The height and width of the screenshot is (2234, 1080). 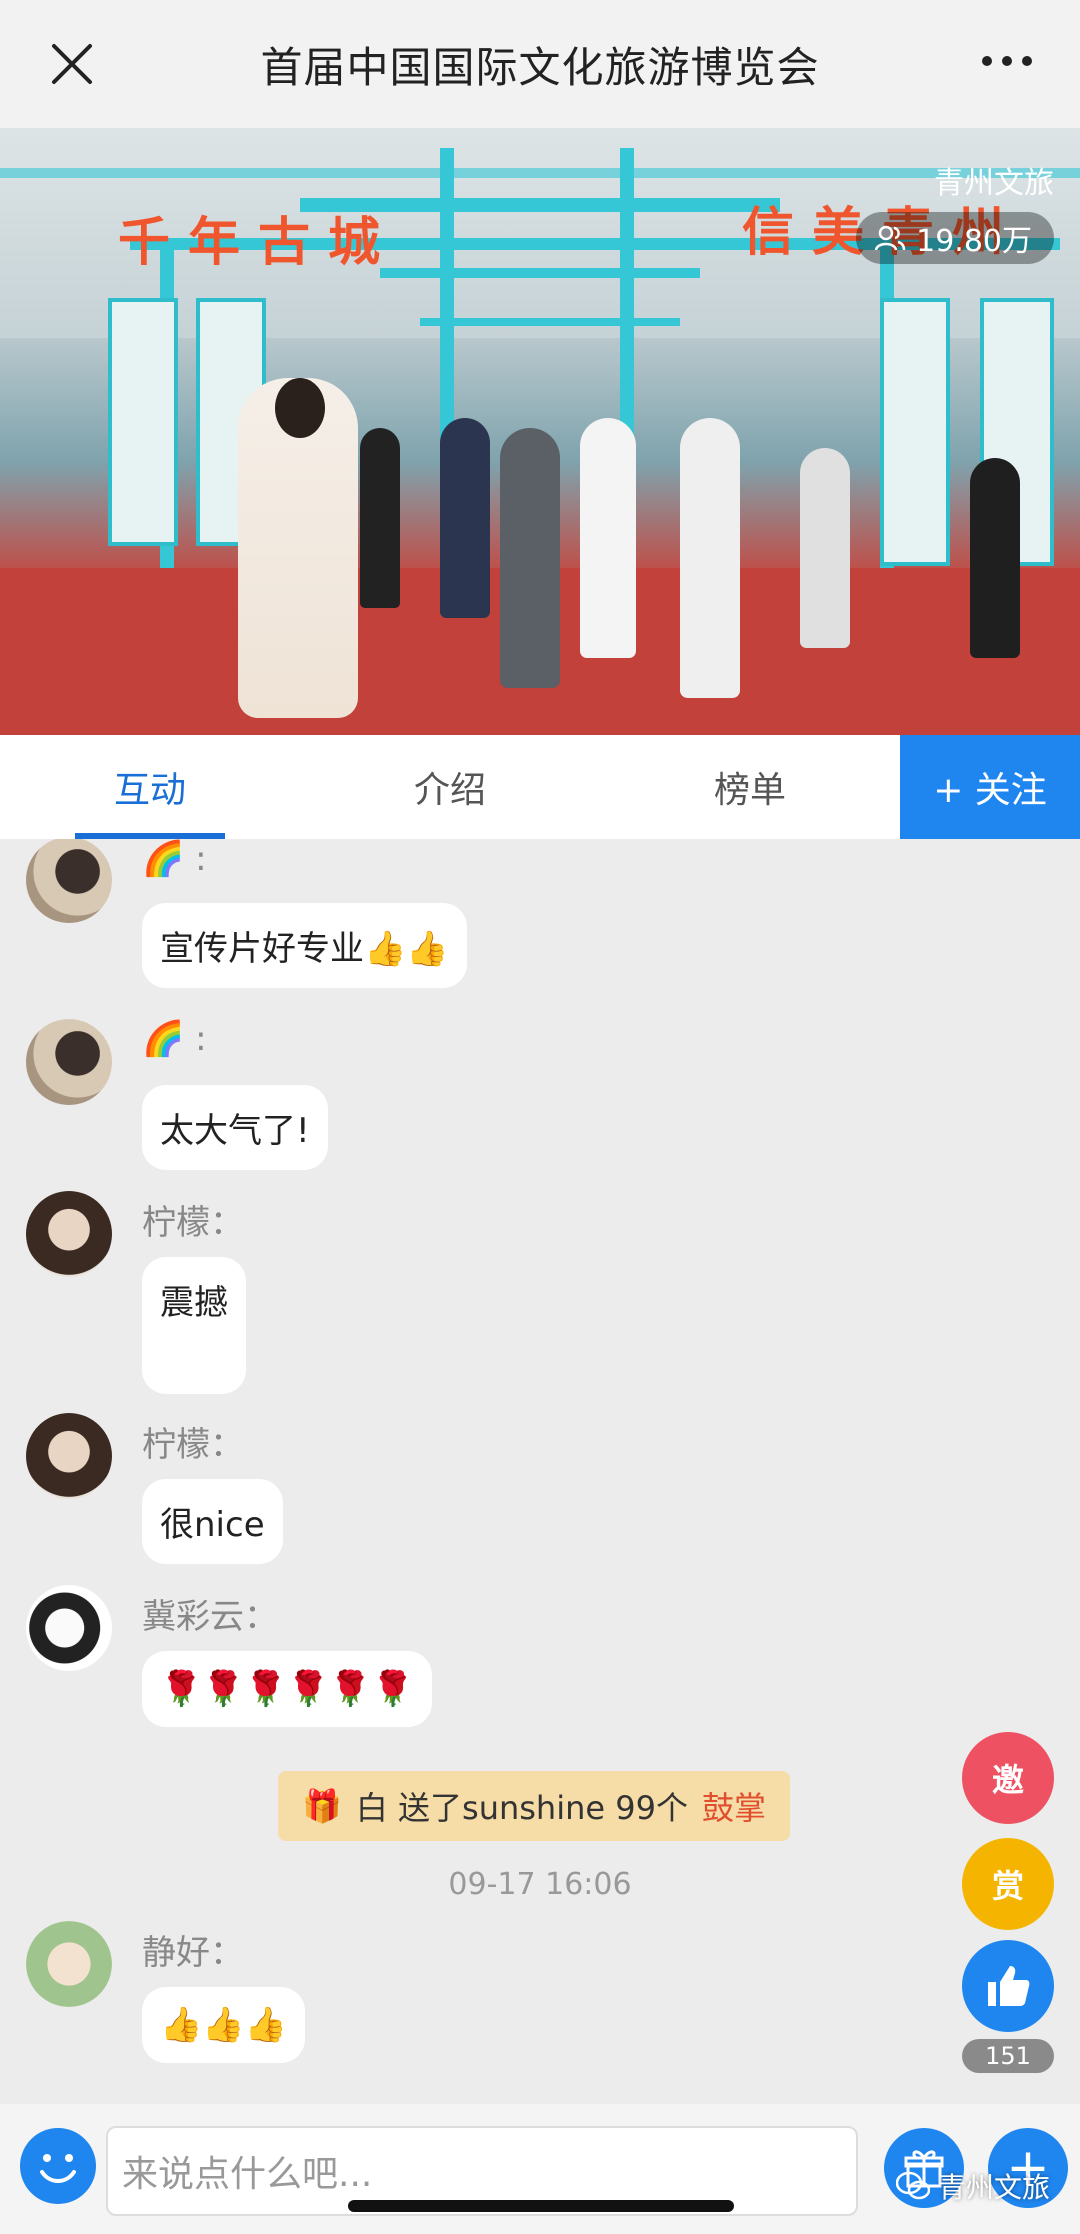 I want to click on channel-name: 青州文旅, so click(x=994, y=183).